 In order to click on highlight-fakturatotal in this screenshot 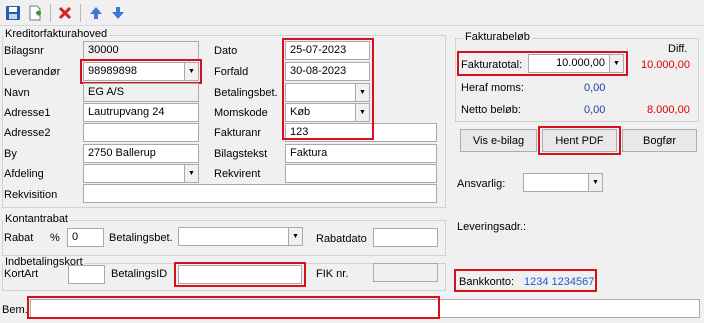, I will do `click(542, 63)`.